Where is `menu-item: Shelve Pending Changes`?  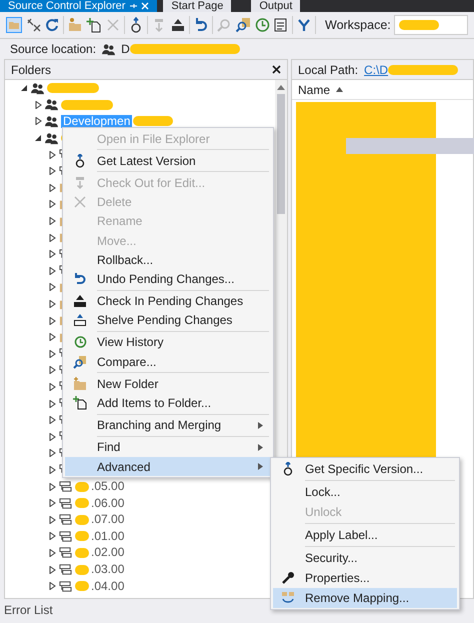 menu-item: Shelve Pending Changes is located at coordinates (168, 320).